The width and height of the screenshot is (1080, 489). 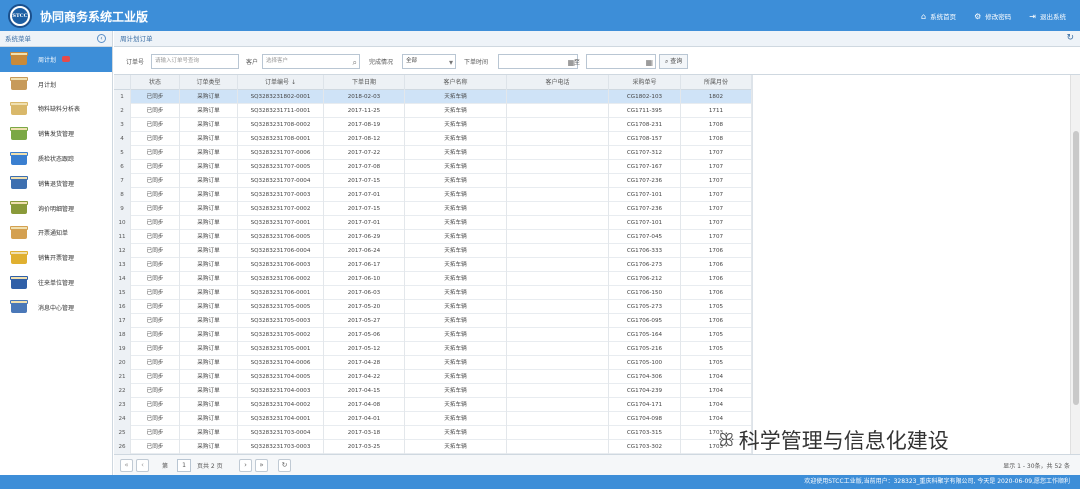 I want to click on sidebar-item-4: 质检状态跟踪, so click(x=56, y=158).